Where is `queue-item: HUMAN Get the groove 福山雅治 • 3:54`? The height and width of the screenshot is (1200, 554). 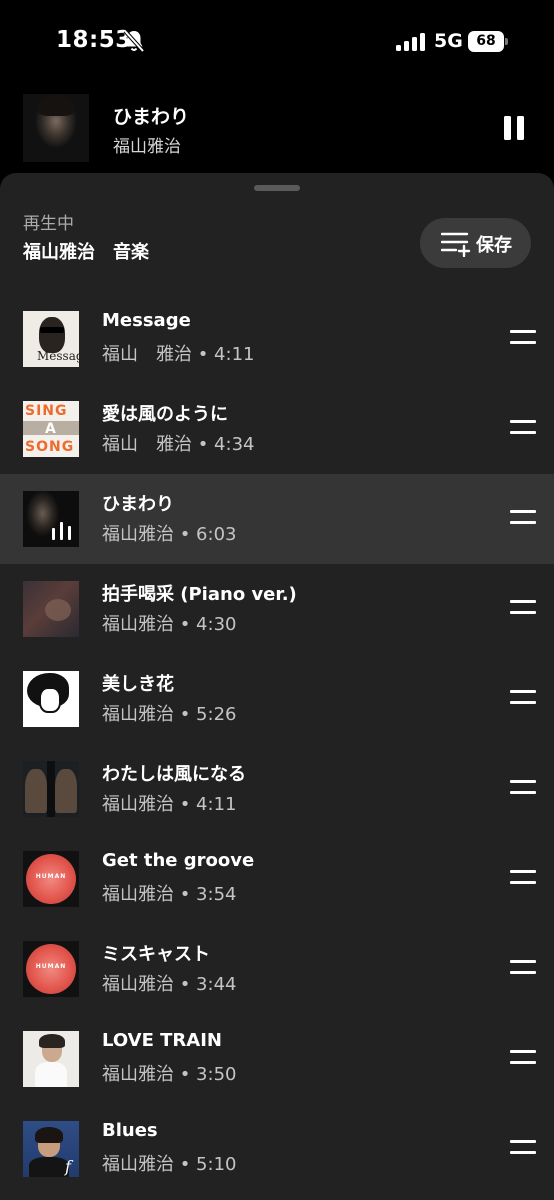 queue-item: HUMAN Get the groove 福山雅治 • 3:54 is located at coordinates (277, 879).